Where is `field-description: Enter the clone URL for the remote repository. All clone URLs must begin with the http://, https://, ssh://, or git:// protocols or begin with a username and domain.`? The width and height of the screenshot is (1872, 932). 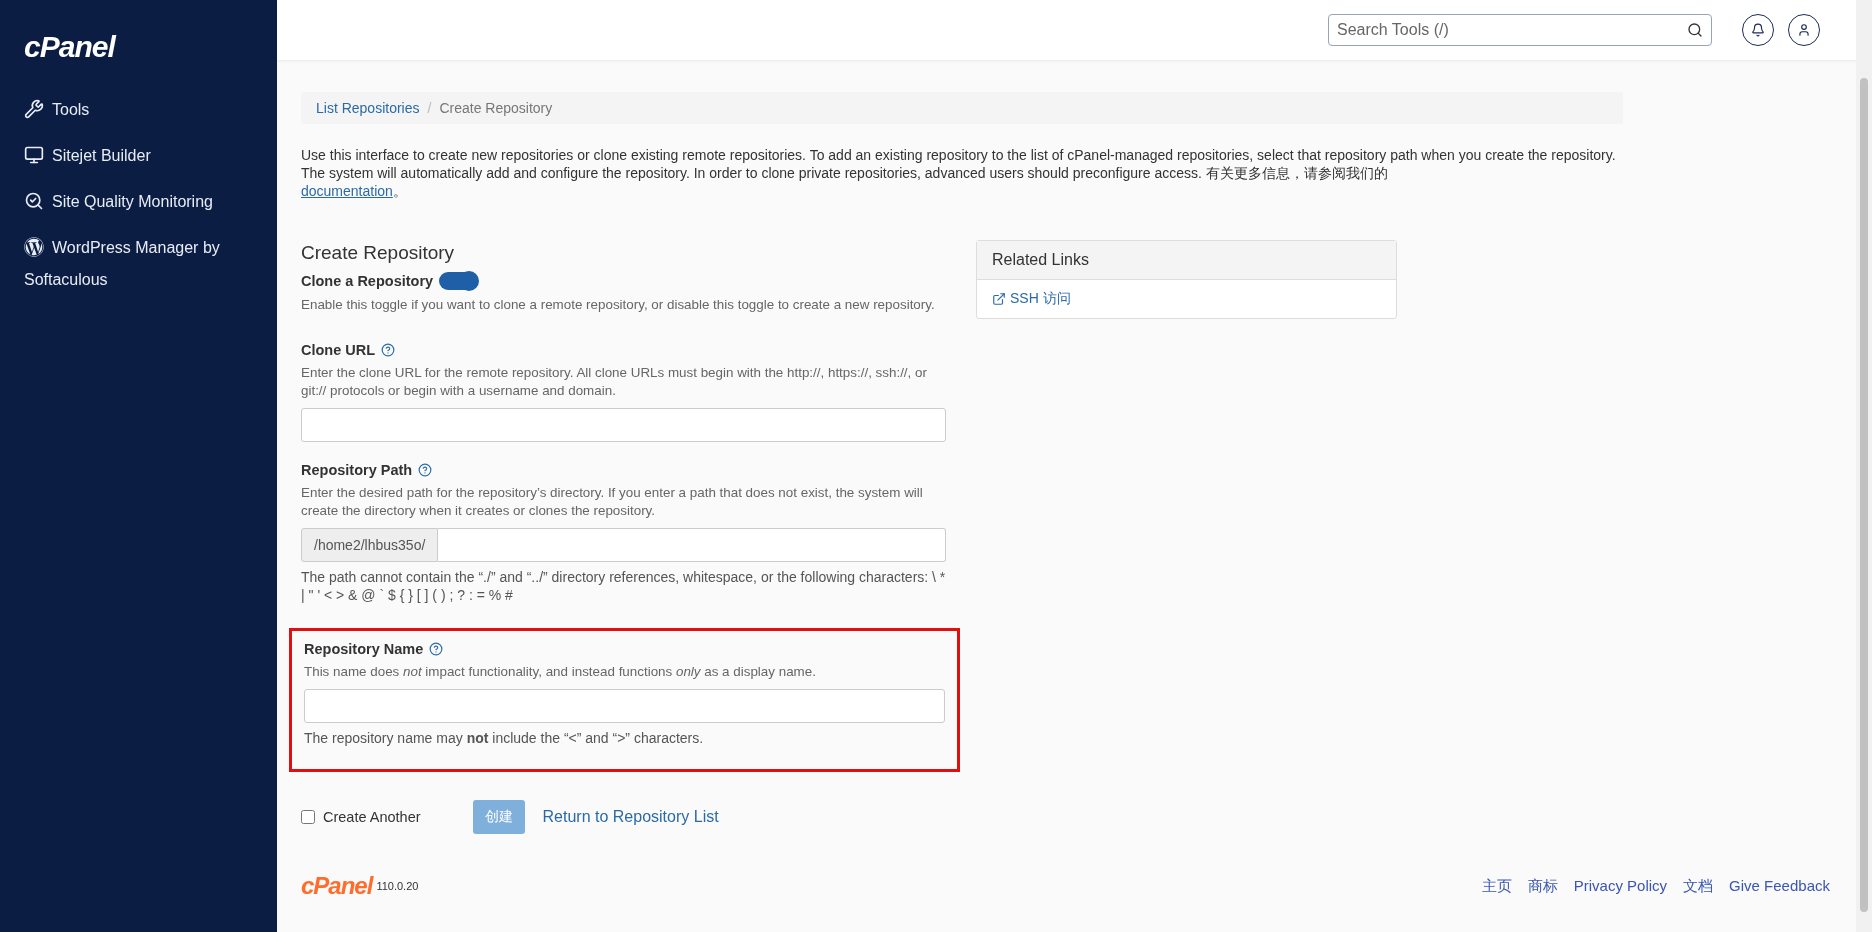
field-description: Enter the clone URL for the remote repository. All clone URLs must begin with the http://, https://, ssh://, or git:// protocols or begin with a username and domain. is located at coordinates (614, 382).